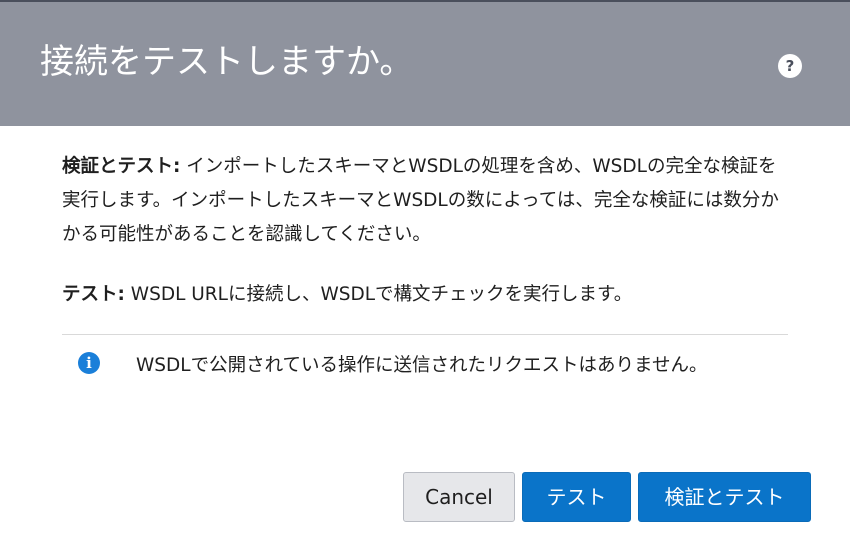 The width and height of the screenshot is (850, 558). What do you see at coordinates (425, 334) in the screenshot?
I see `divider` at bounding box center [425, 334].